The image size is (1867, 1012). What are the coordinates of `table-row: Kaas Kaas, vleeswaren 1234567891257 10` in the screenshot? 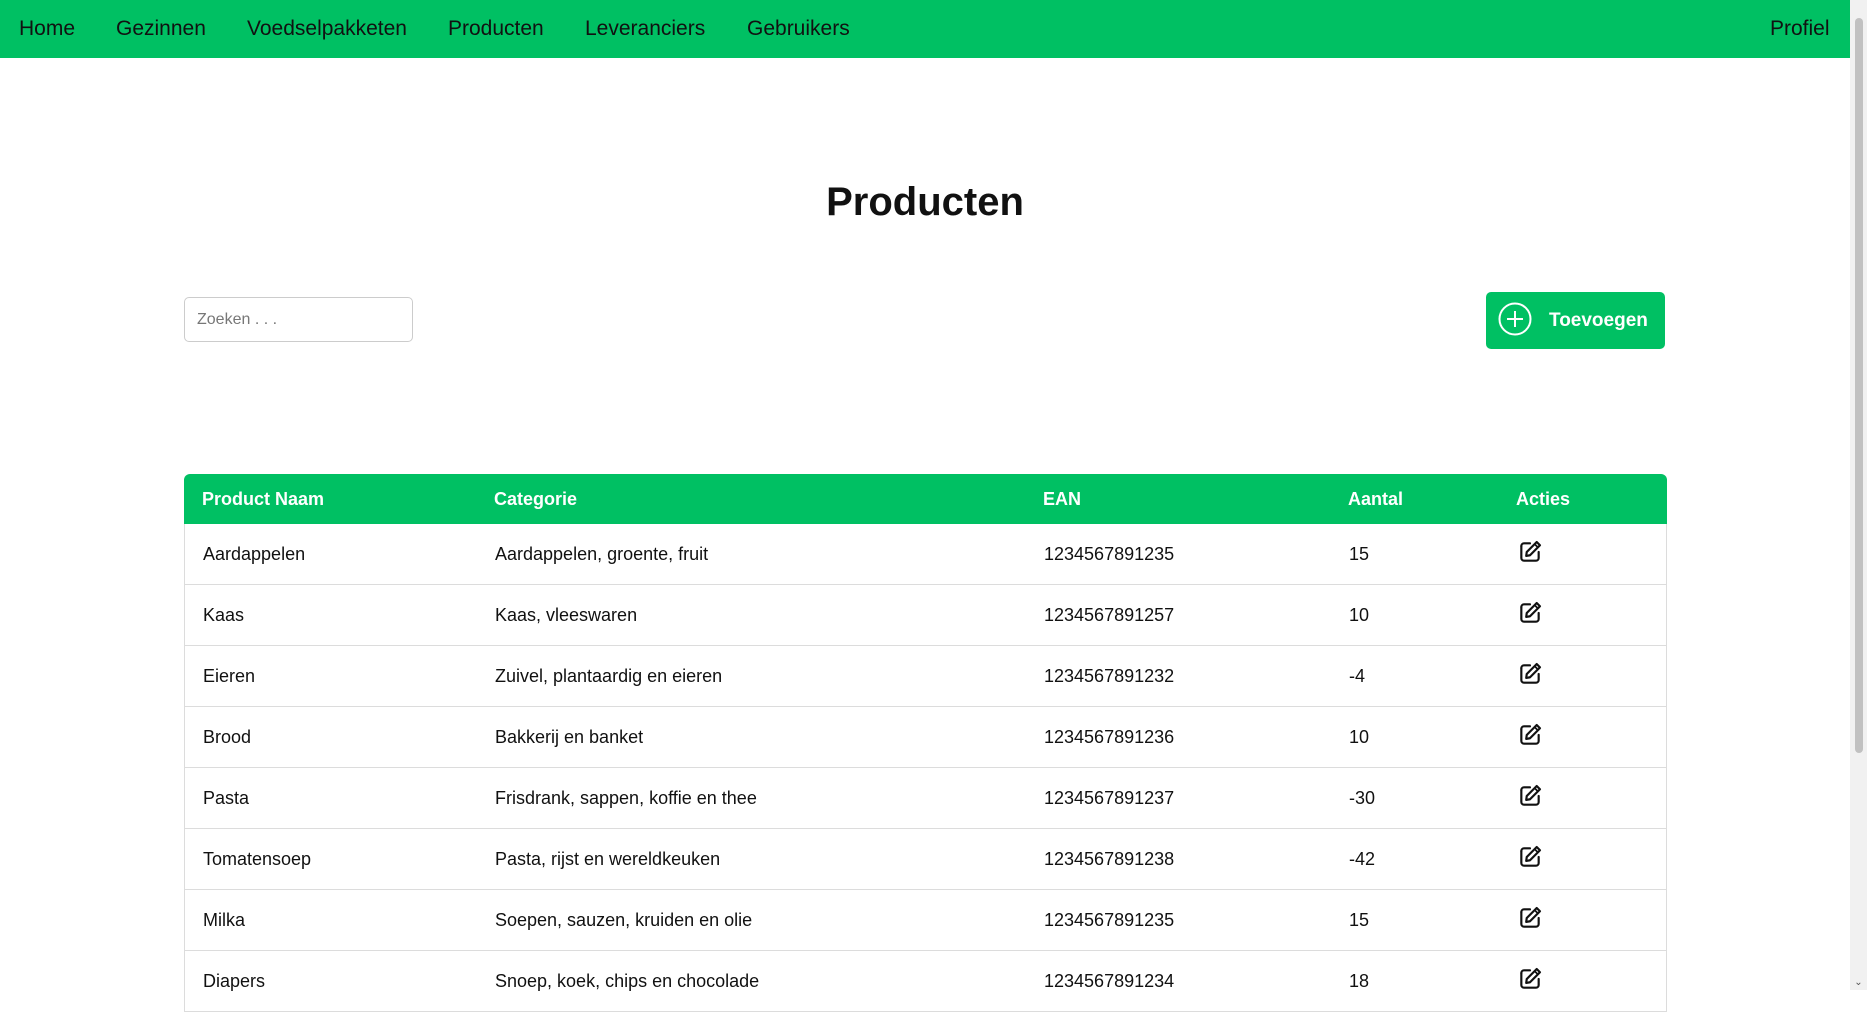 It's located at (925, 614).